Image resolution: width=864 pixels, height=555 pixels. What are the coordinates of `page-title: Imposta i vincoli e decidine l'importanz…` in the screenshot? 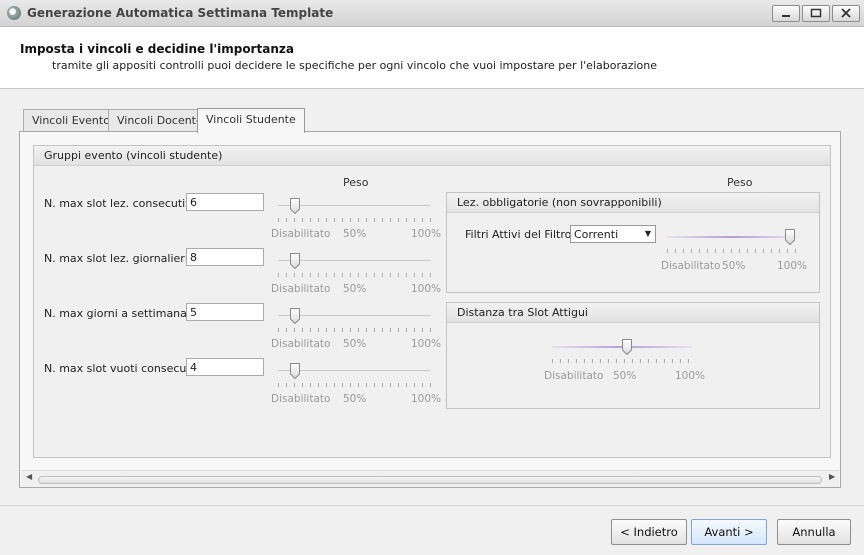 It's located at (157, 49).